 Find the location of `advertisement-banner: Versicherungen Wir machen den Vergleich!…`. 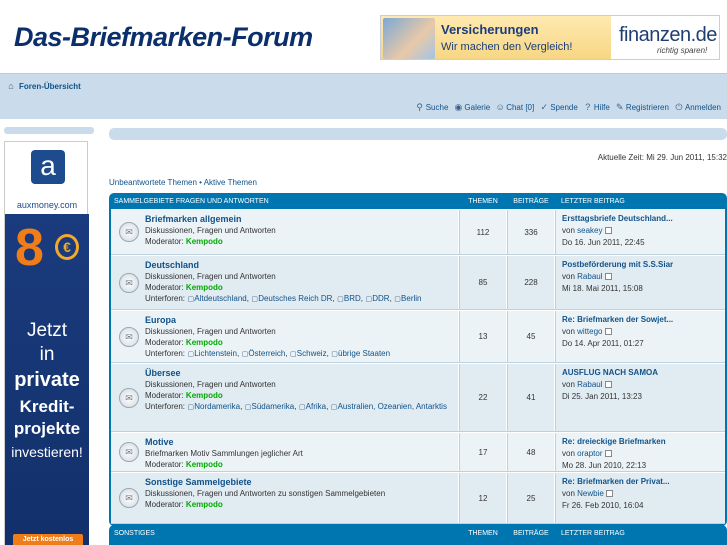

advertisement-banner: Versicherungen Wir machen den Vergleich!… is located at coordinates (550, 37).